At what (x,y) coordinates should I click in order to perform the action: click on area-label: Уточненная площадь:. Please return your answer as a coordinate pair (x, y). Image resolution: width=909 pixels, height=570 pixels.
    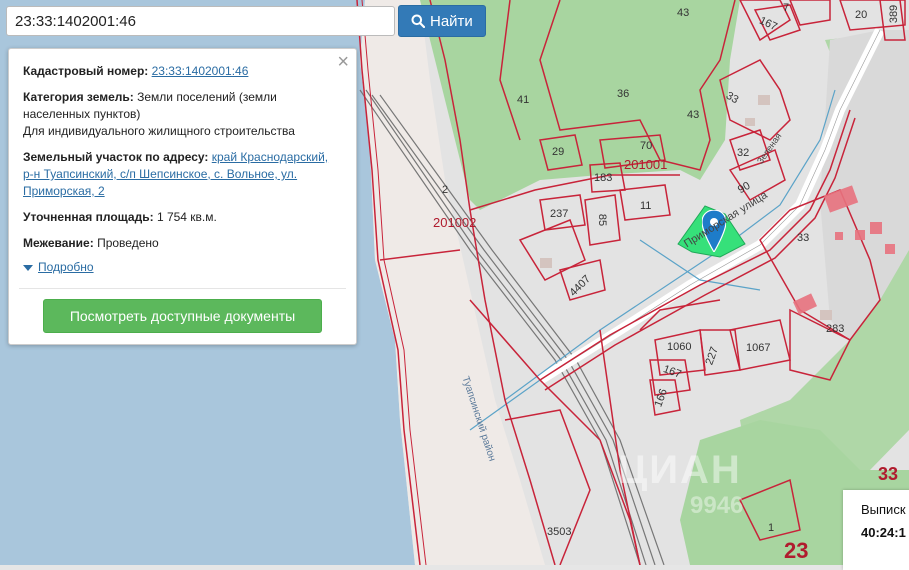
    Looking at the image, I should click on (88, 217).